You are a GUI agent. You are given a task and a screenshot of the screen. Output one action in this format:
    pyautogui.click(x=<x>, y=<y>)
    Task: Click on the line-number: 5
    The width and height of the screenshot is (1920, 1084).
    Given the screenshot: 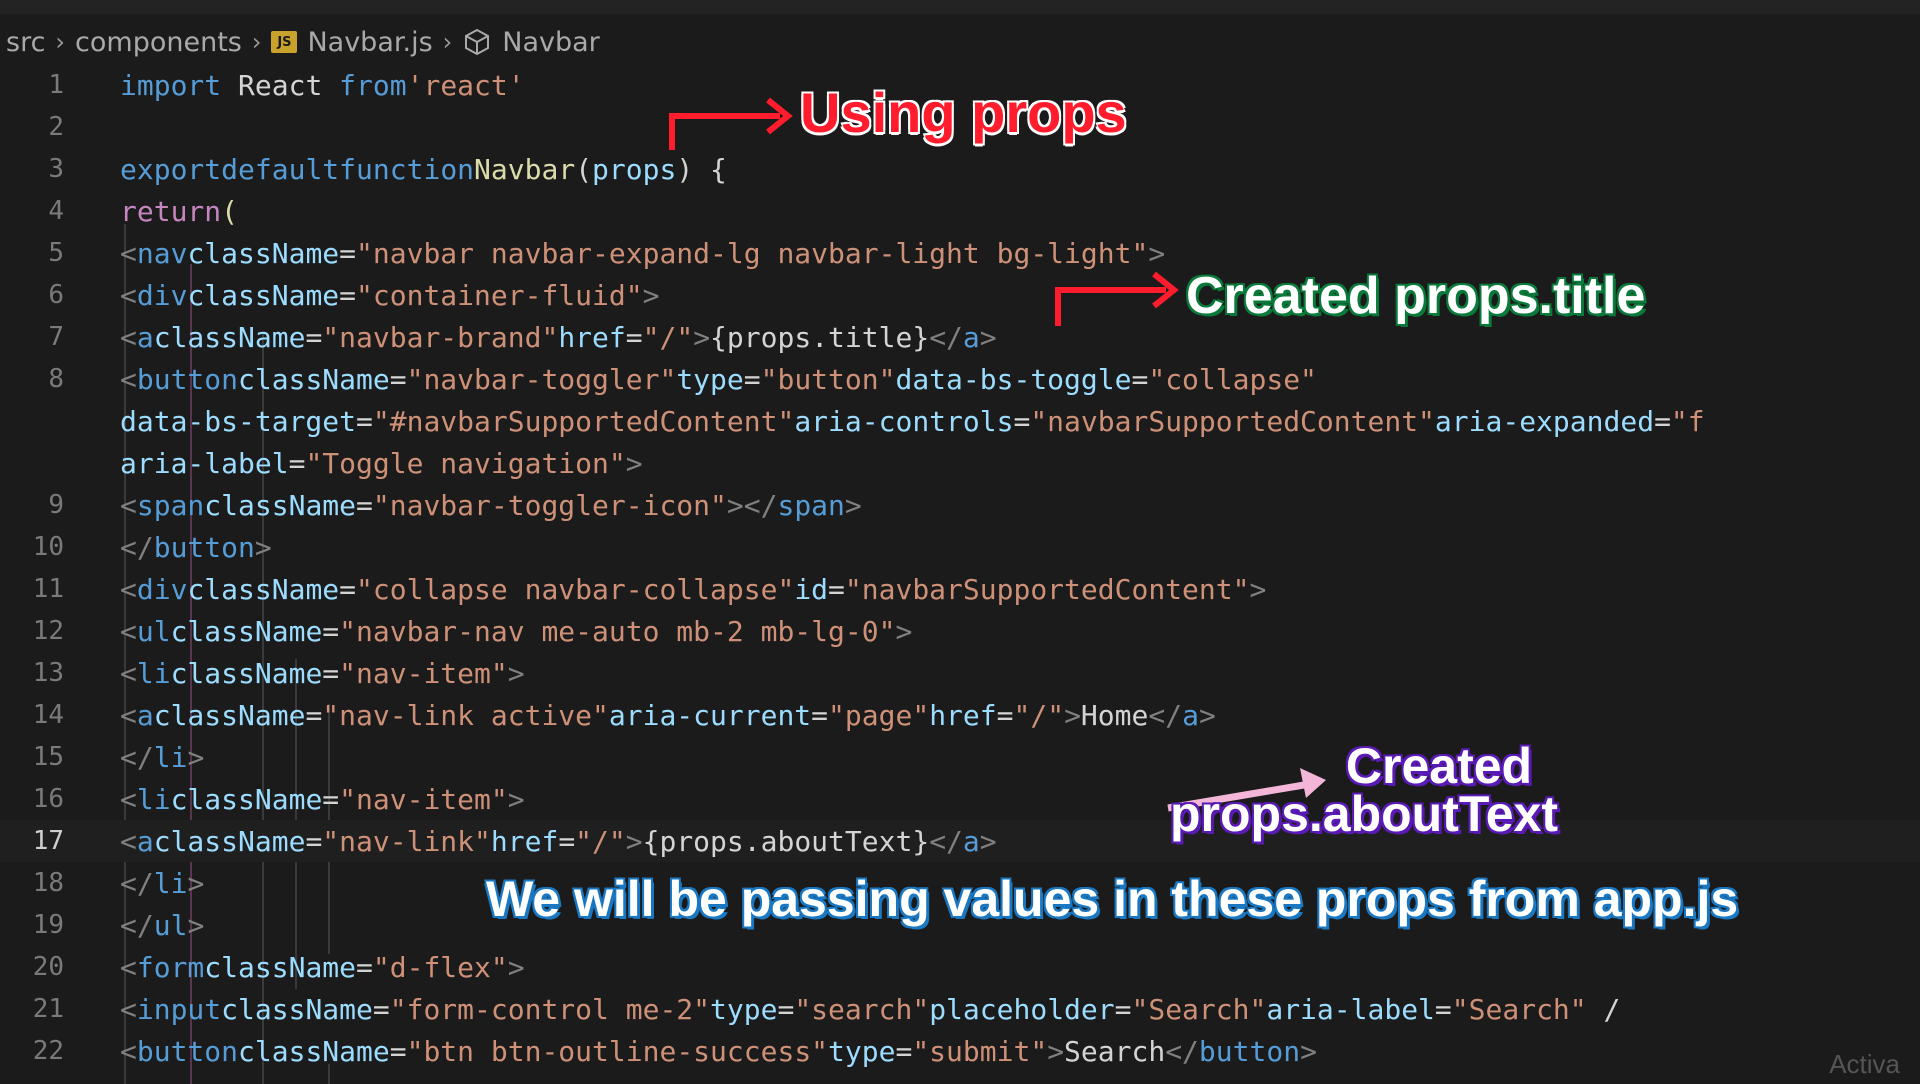 What is the action you would take?
    pyautogui.click(x=56, y=253)
    